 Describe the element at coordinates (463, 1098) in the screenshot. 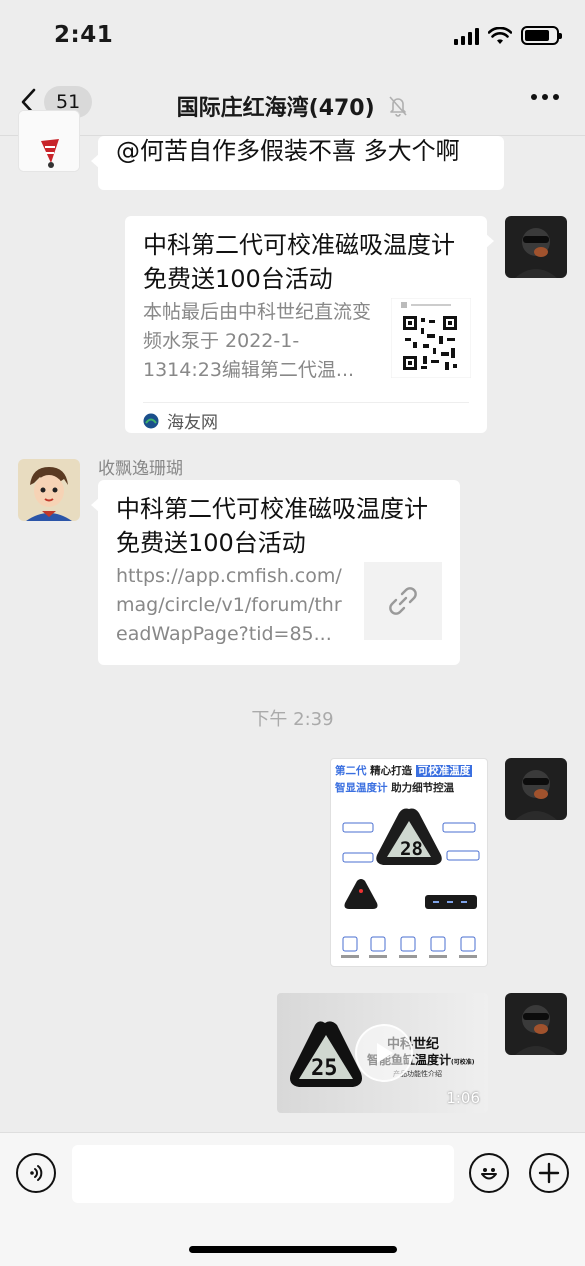

I see `video-duration: 1:06` at that location.